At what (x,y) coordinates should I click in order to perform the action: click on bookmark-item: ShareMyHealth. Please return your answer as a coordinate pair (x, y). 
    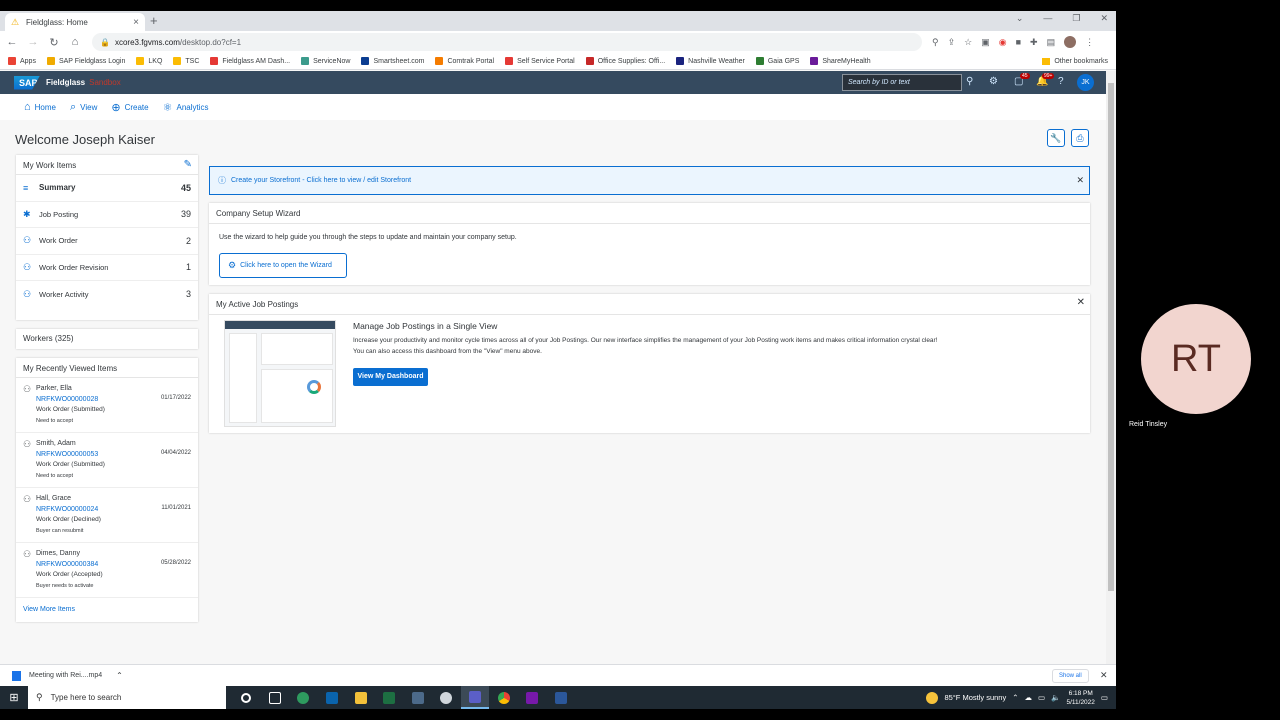
    Looking at the image, I should click on (840, 61).